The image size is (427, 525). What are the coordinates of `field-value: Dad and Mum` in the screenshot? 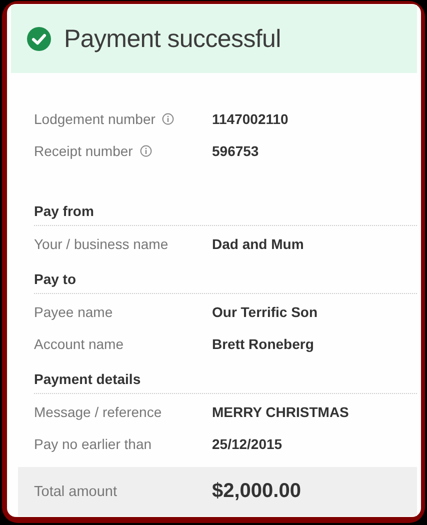 It's located at (258, 244).